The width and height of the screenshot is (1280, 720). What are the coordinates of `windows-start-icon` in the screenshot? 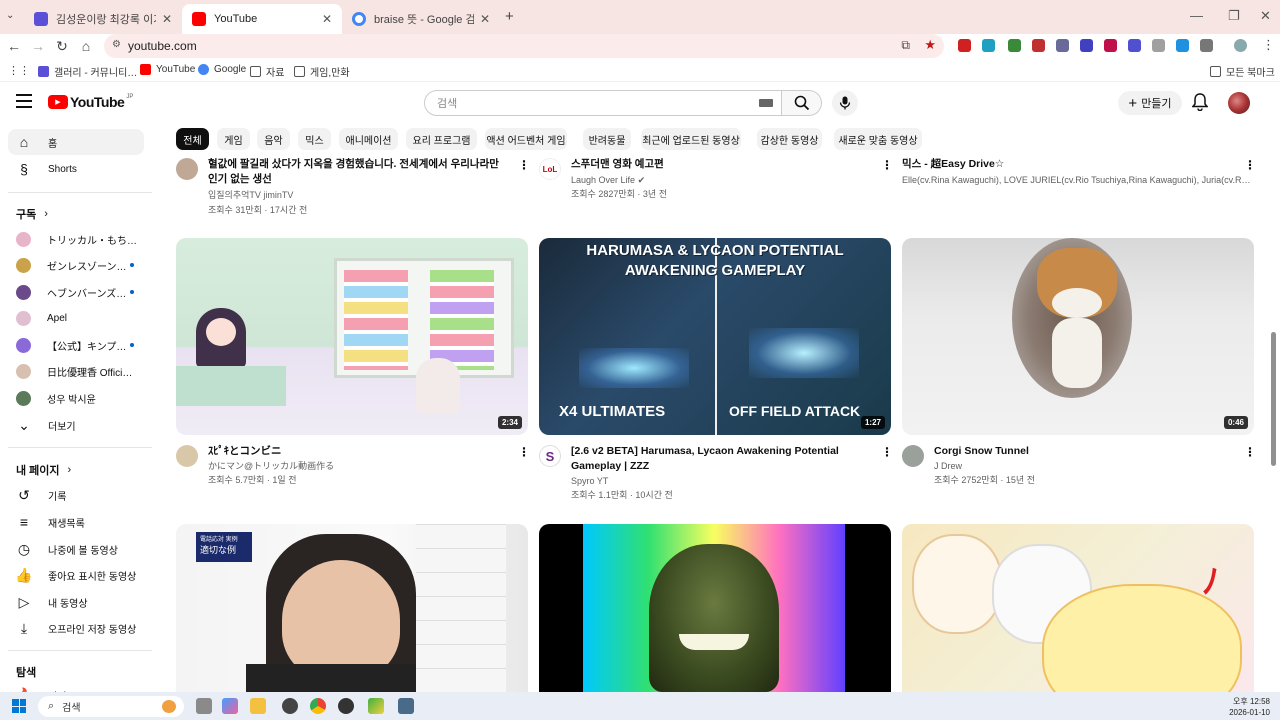 It's located at (19, 706).